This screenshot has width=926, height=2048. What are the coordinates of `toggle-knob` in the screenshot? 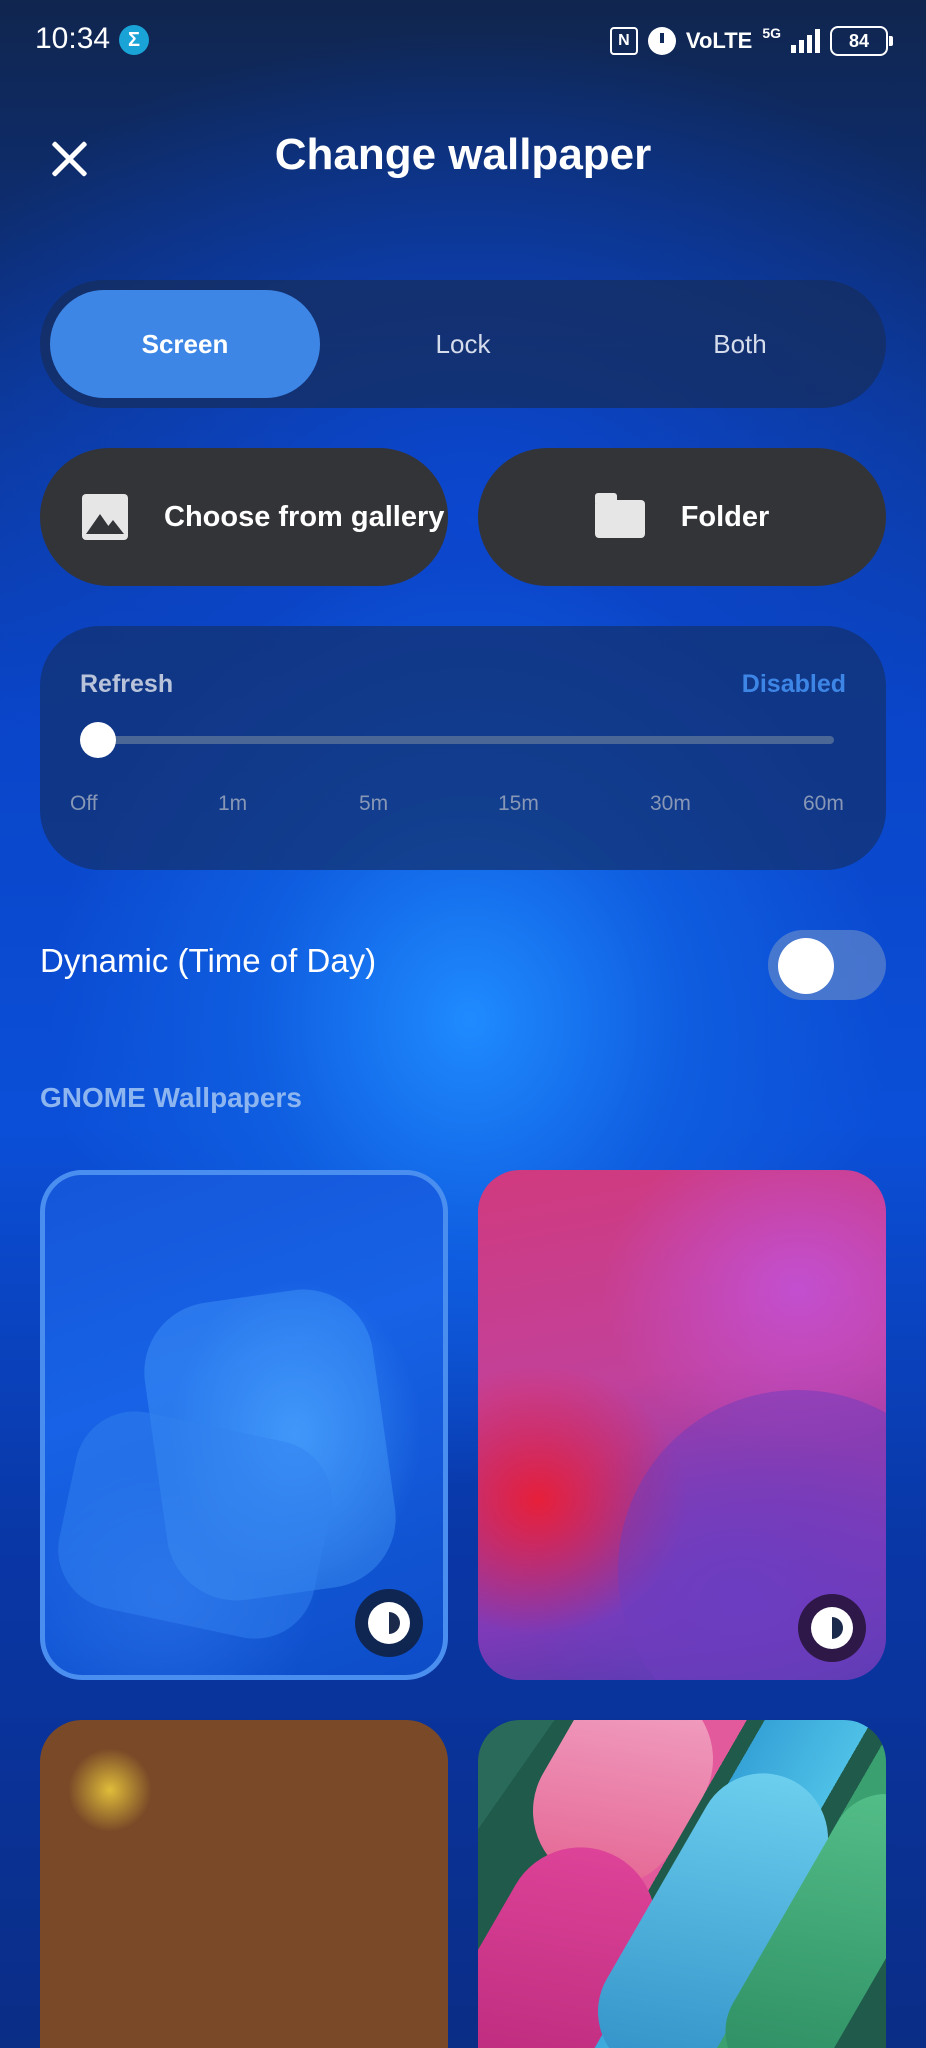 It's located at (806, 966).